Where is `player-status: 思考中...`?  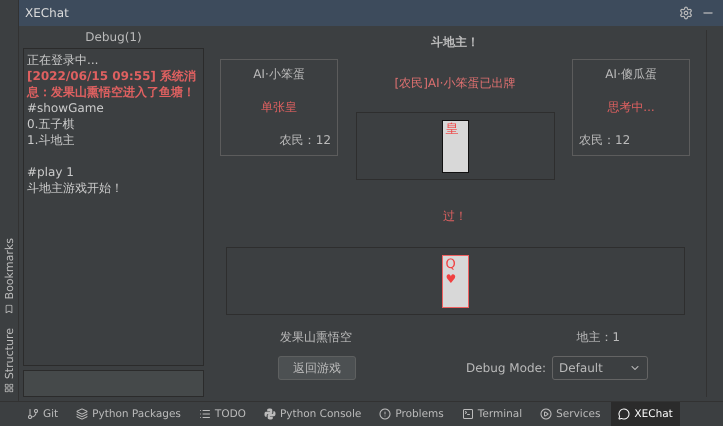
player-status: 思考中... is located at coordinates (631, 107).